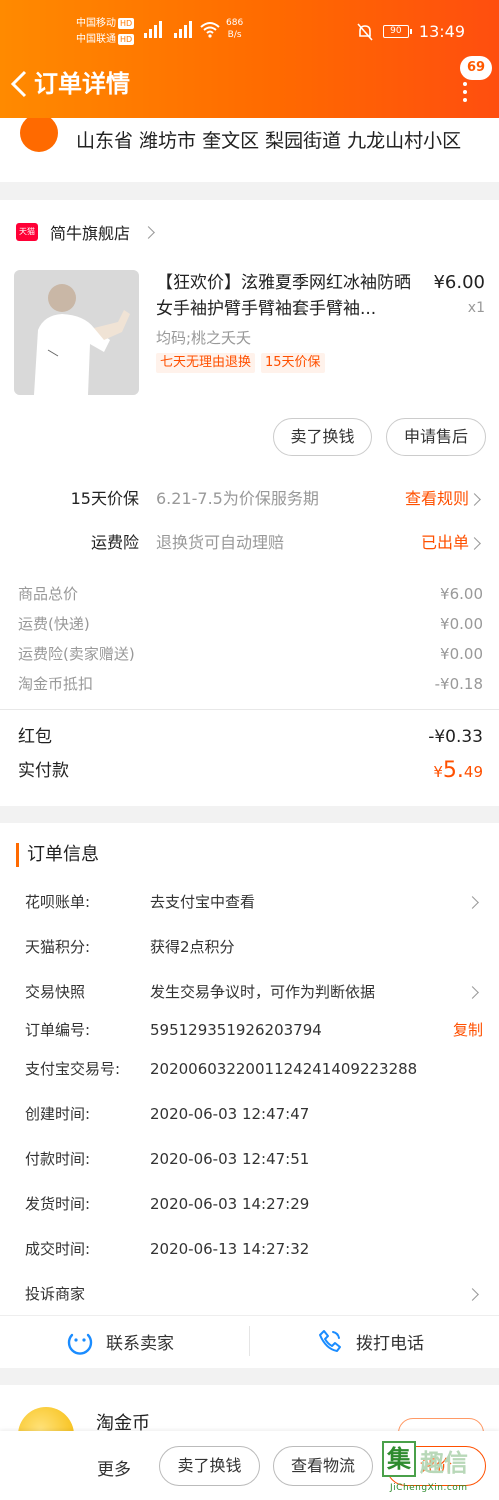  I want to click on cost-row-goods-total: 商品总价 ¥6.00, so click(250, 594).